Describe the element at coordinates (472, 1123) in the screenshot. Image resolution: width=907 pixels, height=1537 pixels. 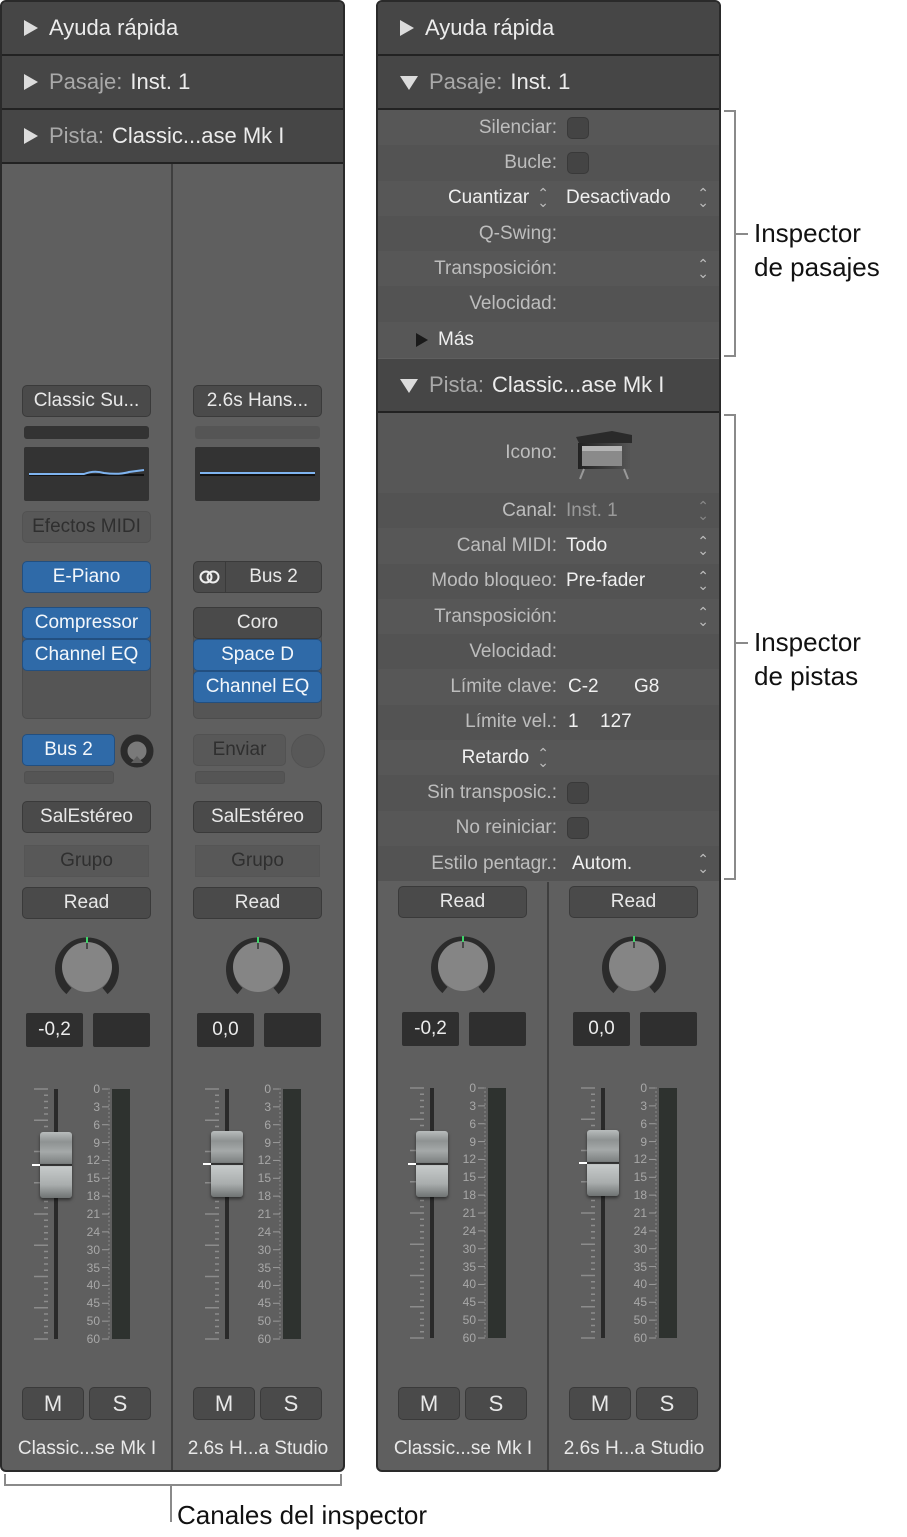
I see `meter-scale-label: 6` at that location.